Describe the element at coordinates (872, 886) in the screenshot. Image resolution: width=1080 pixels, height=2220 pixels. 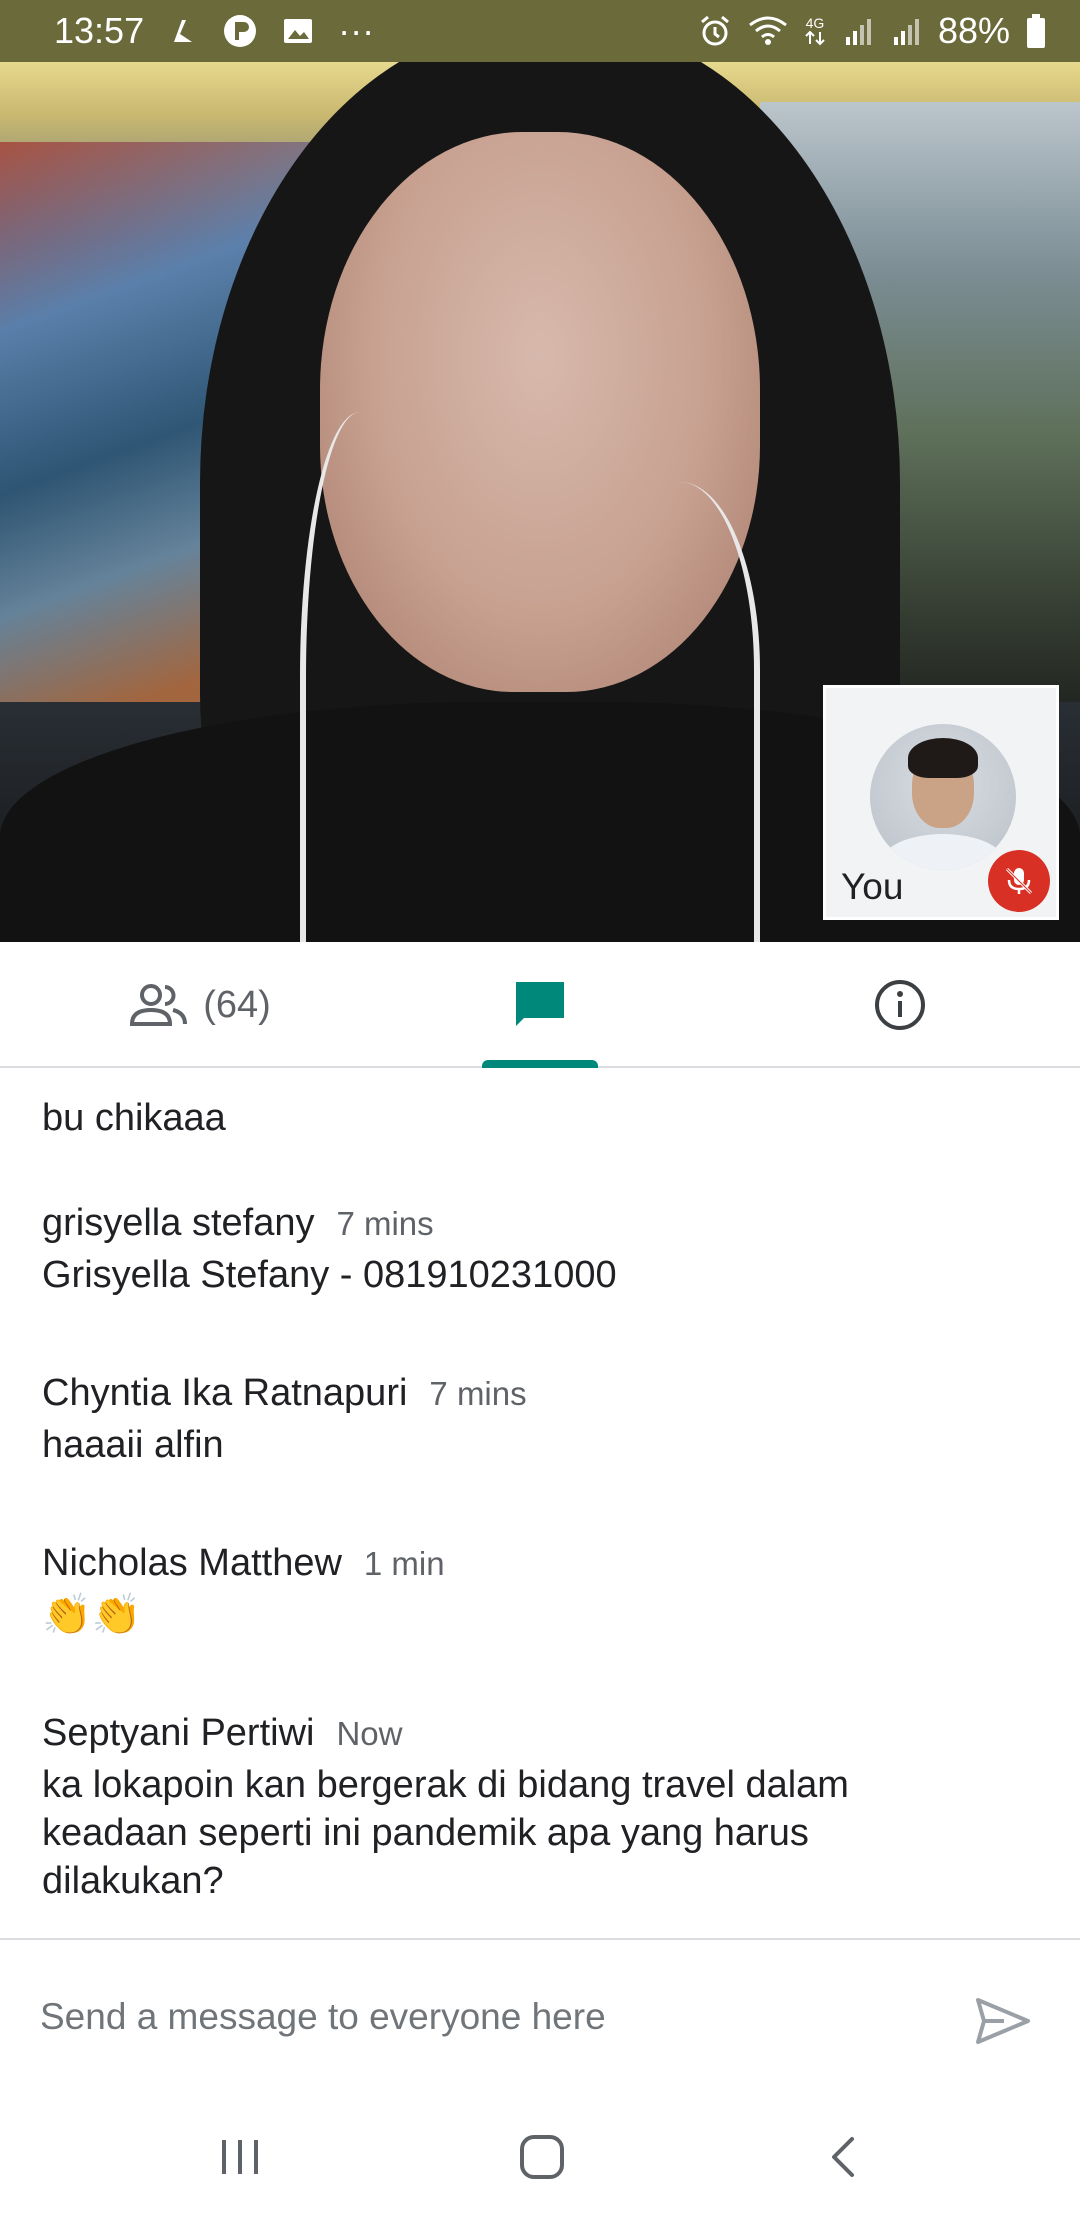
I see `self-view-label: You` at that location.